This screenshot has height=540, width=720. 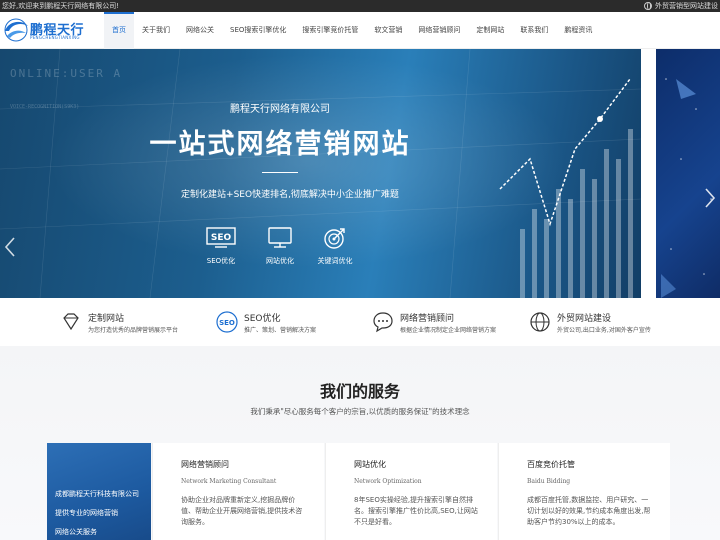 What do you see at coordinates (106, 319) in the screenshot?
I see `feature-title: 定制网站` at bounding box center [106, 319].